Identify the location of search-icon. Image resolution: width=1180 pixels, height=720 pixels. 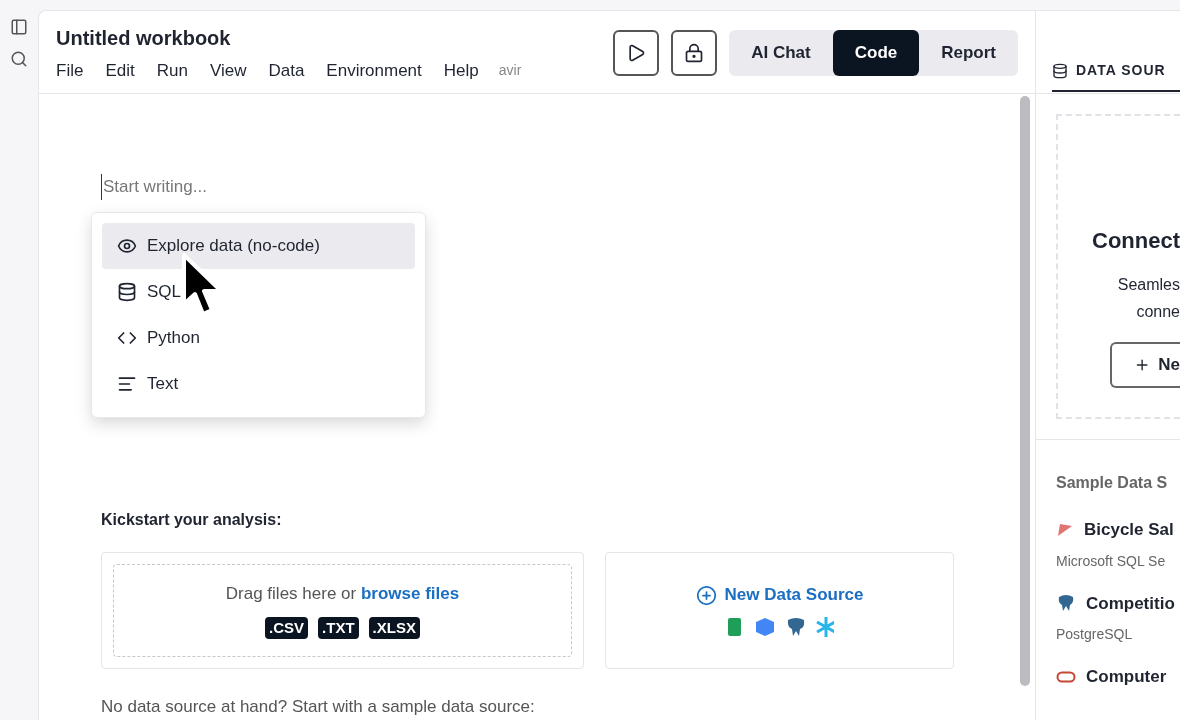
(19, 59).